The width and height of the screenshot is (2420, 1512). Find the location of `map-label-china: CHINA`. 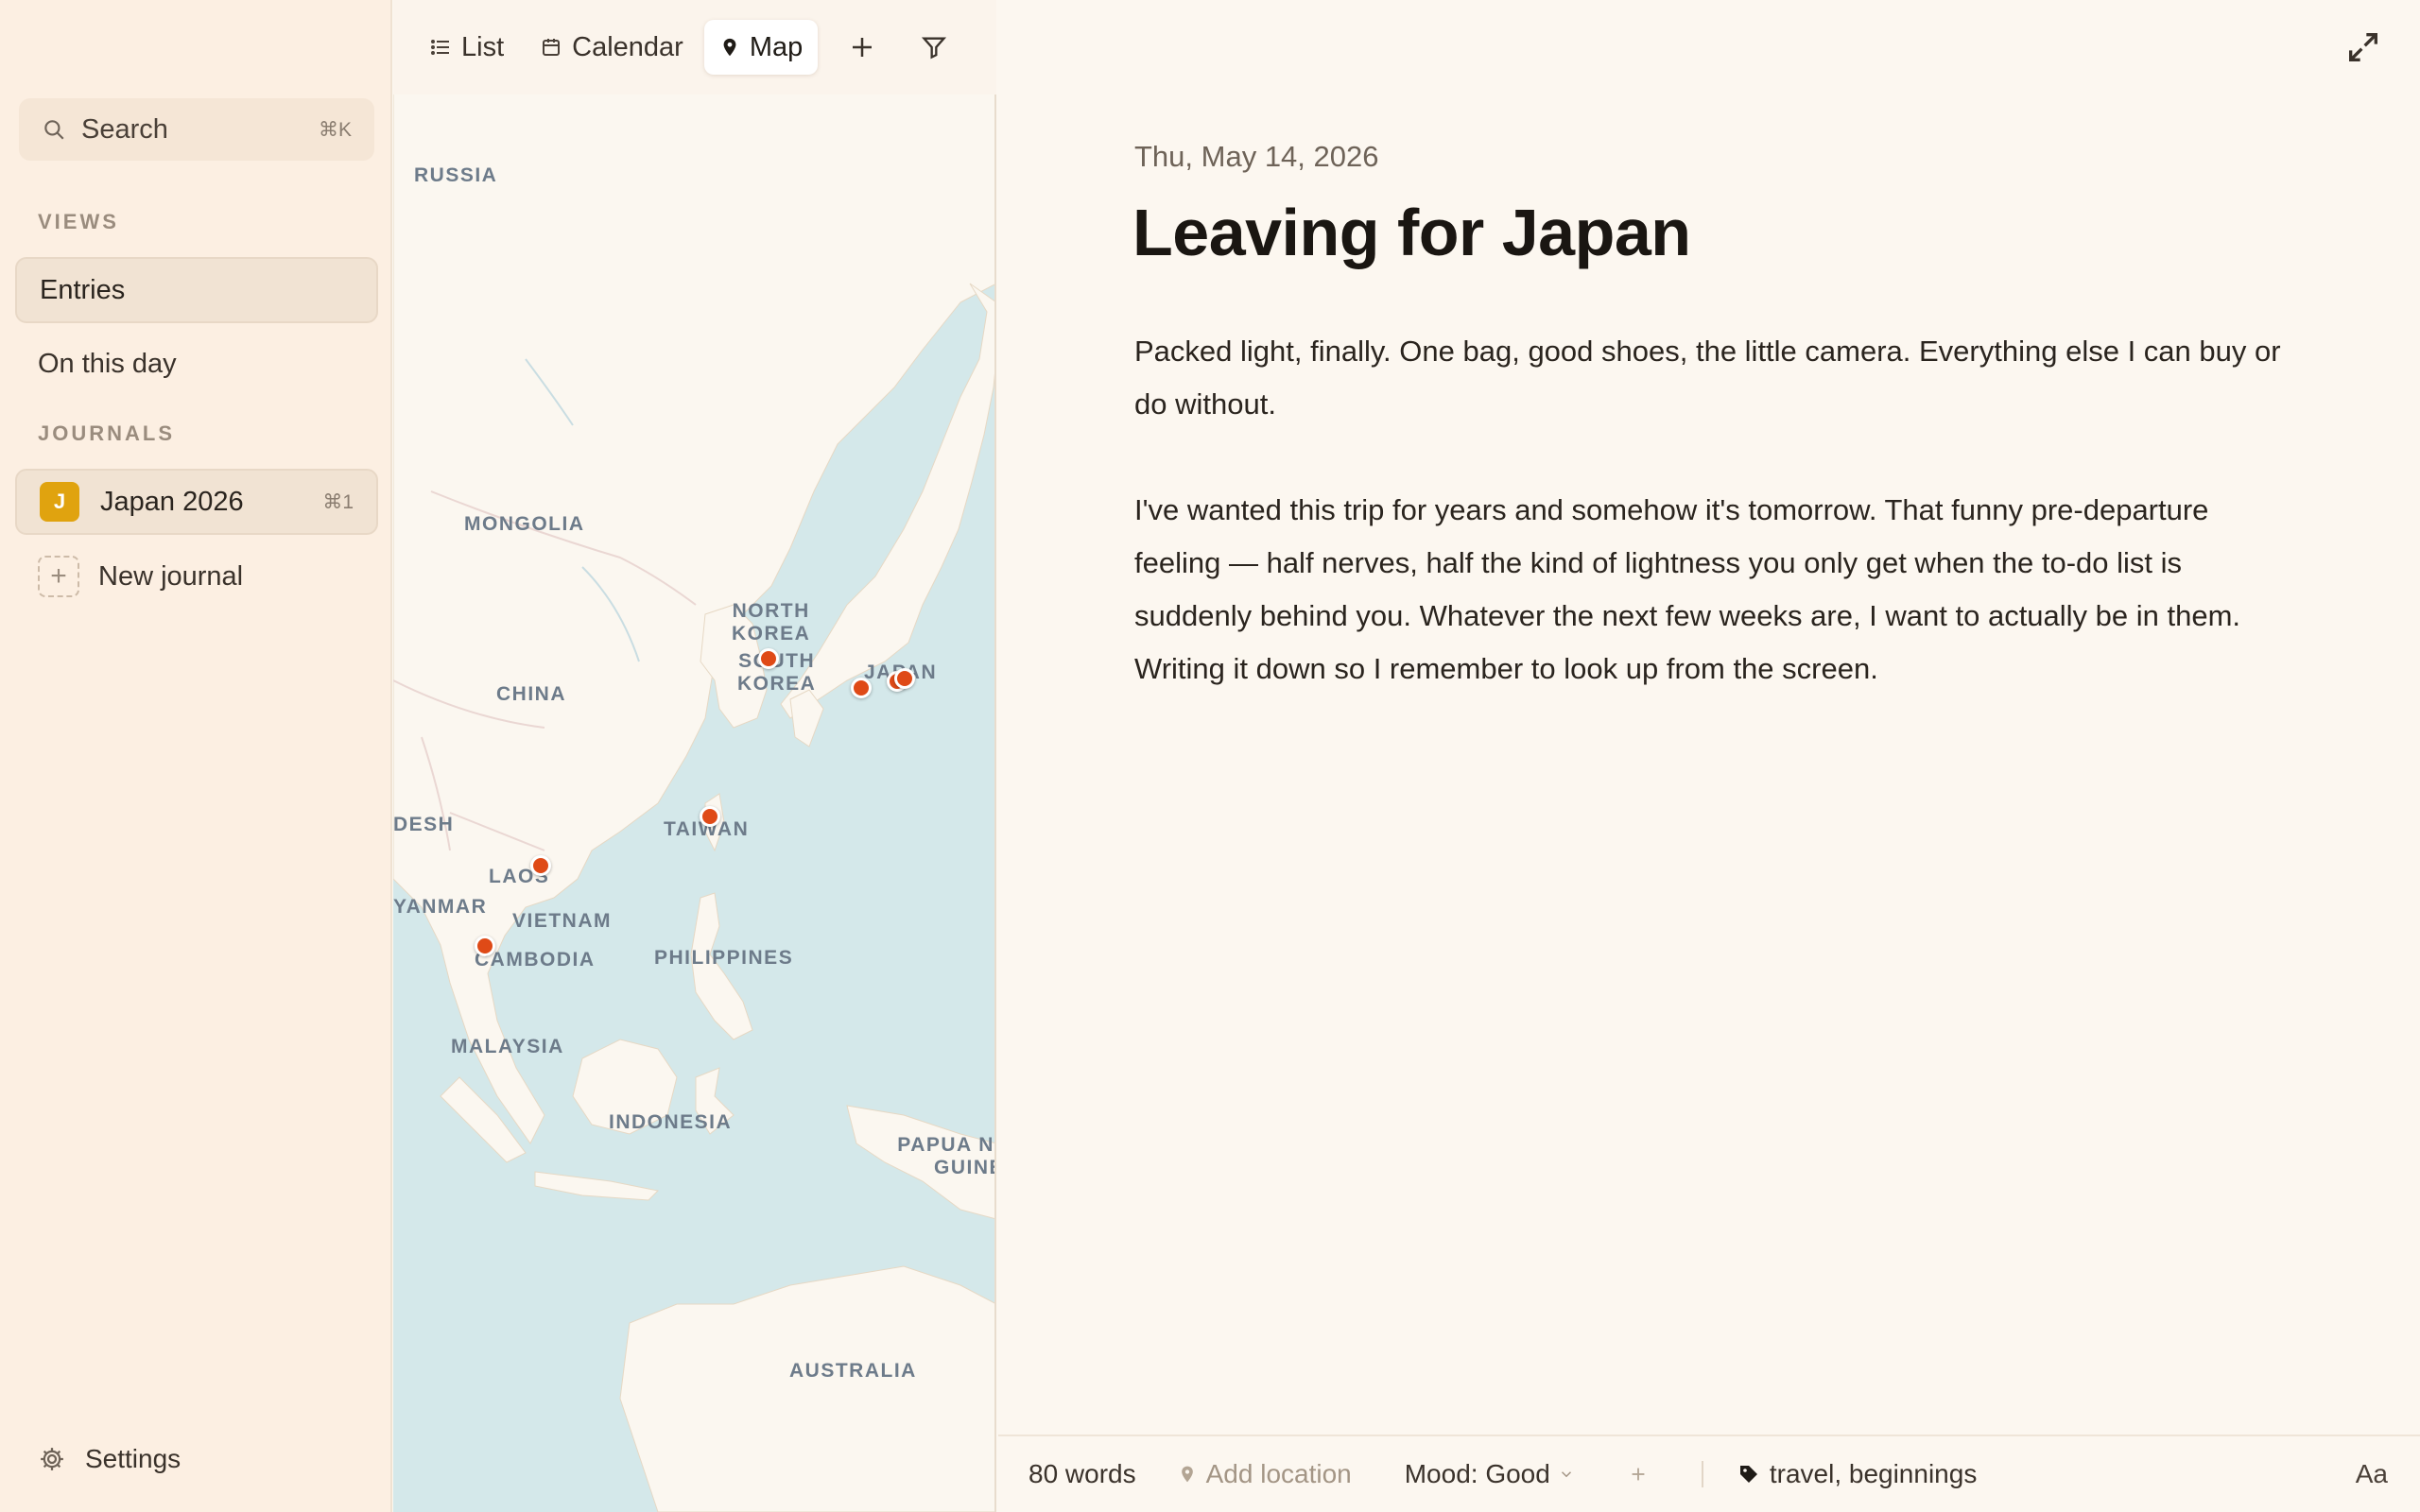

map-label-china: CHINA is located at coordinates (531, 694).